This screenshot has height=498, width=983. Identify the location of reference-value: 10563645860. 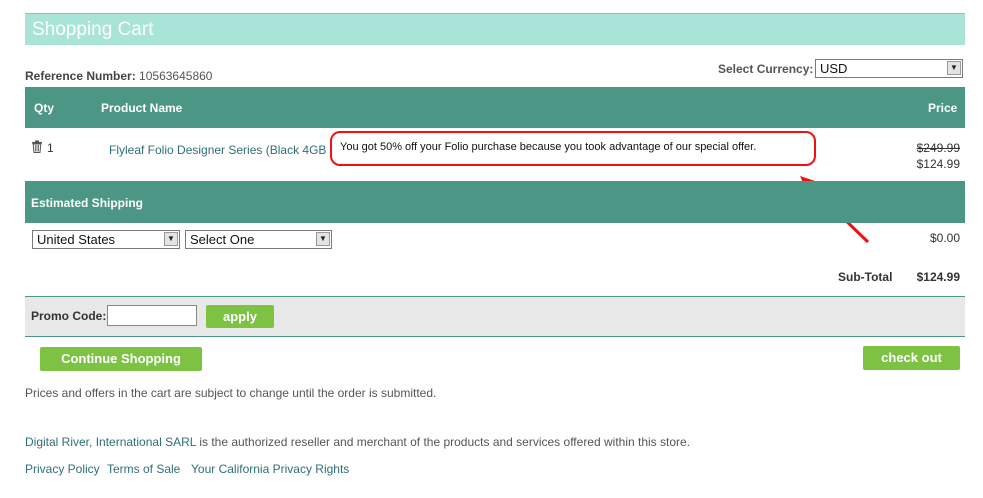
(176, 76).